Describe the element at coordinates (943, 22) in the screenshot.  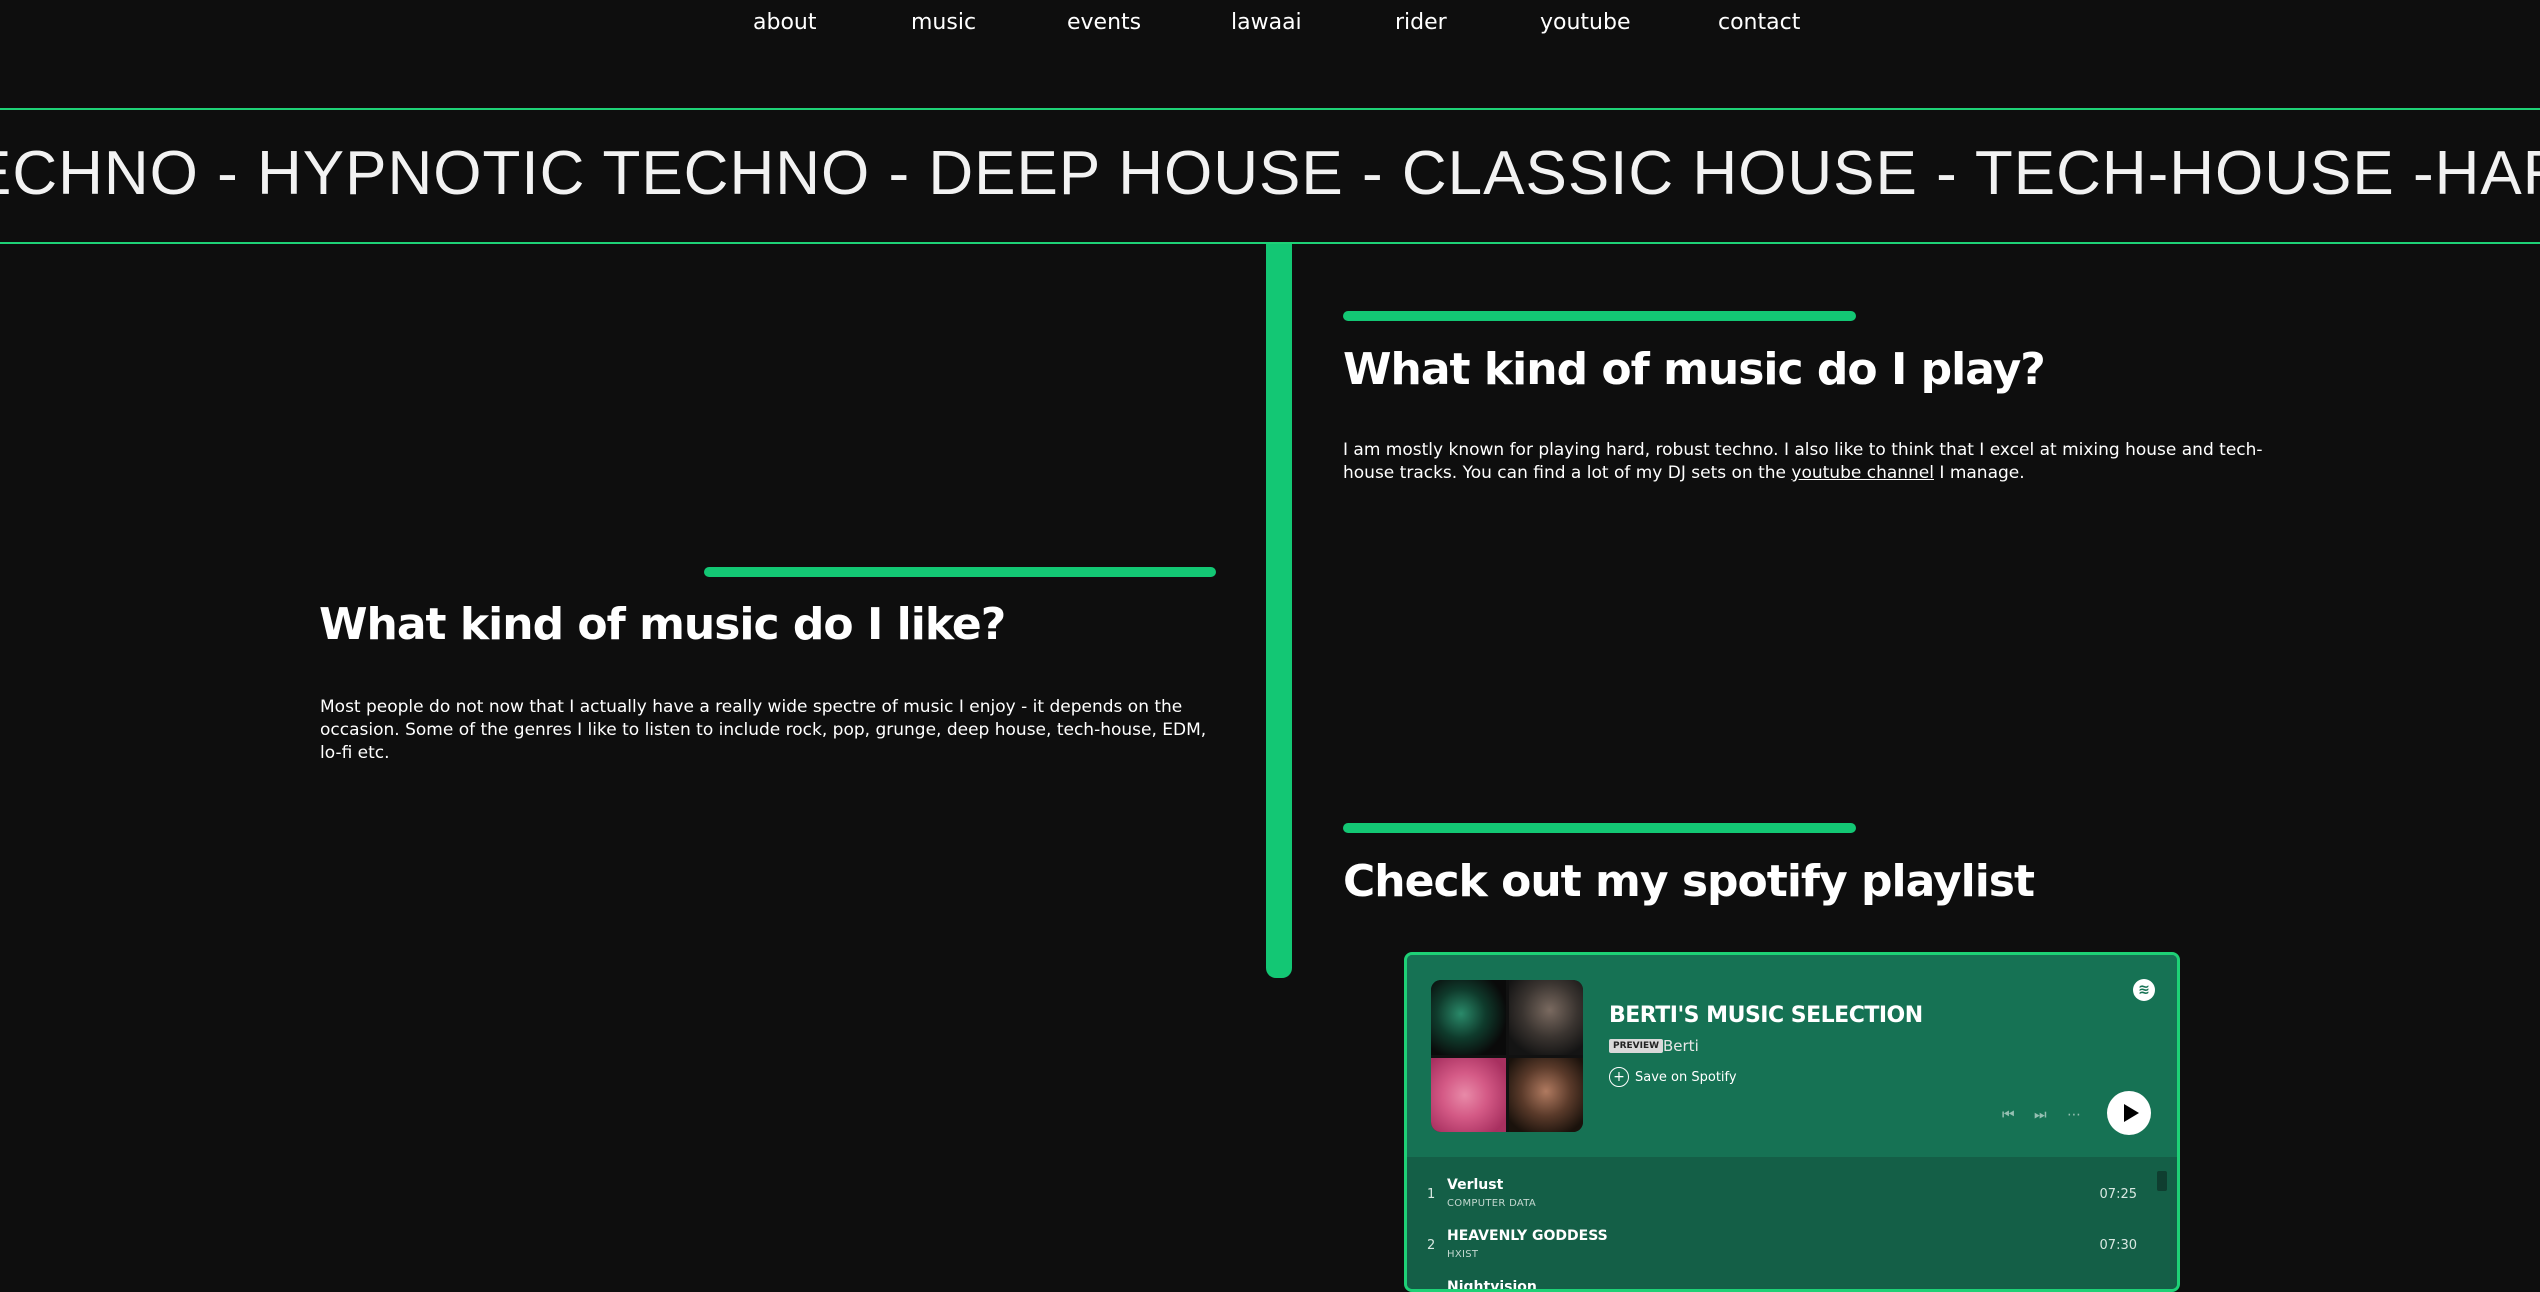
I see `nav-music: music` at that location.